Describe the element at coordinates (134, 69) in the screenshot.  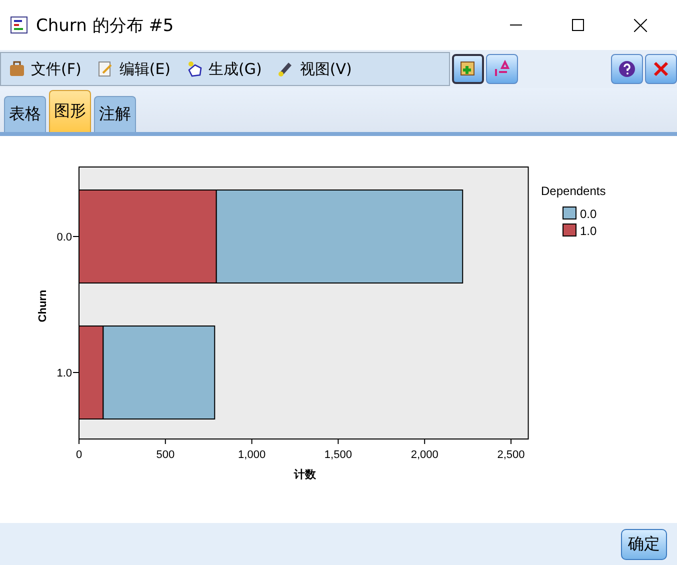
I see `menu-item: 编辑(E)` at that location.